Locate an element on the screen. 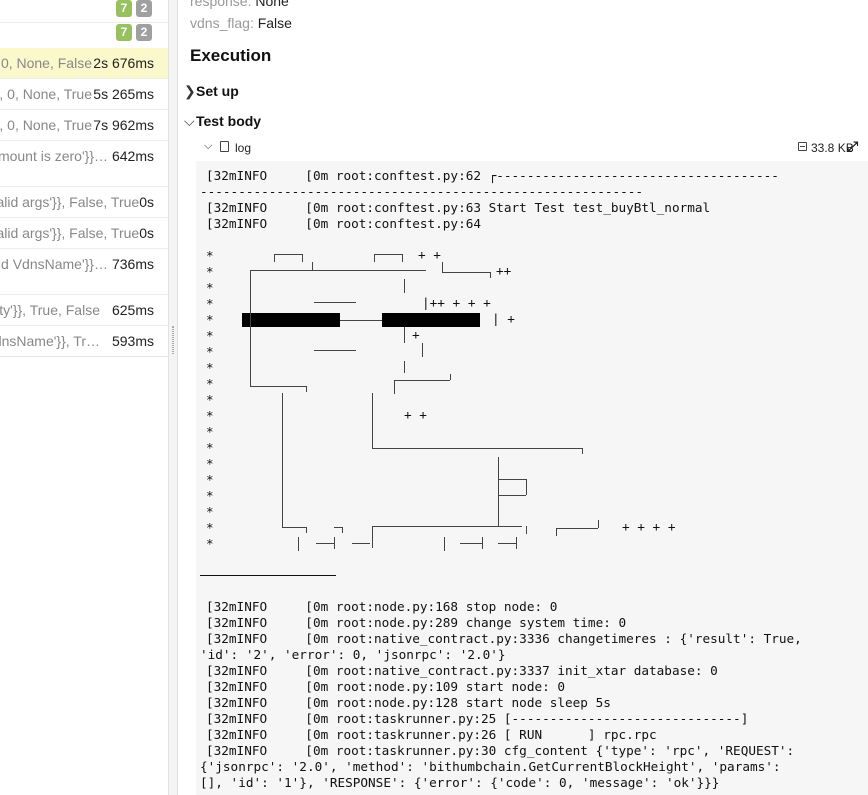 Image resolution: width=868 pixels, height=795 pixels. setup-label: Set up is located at coordinates (217, 91).